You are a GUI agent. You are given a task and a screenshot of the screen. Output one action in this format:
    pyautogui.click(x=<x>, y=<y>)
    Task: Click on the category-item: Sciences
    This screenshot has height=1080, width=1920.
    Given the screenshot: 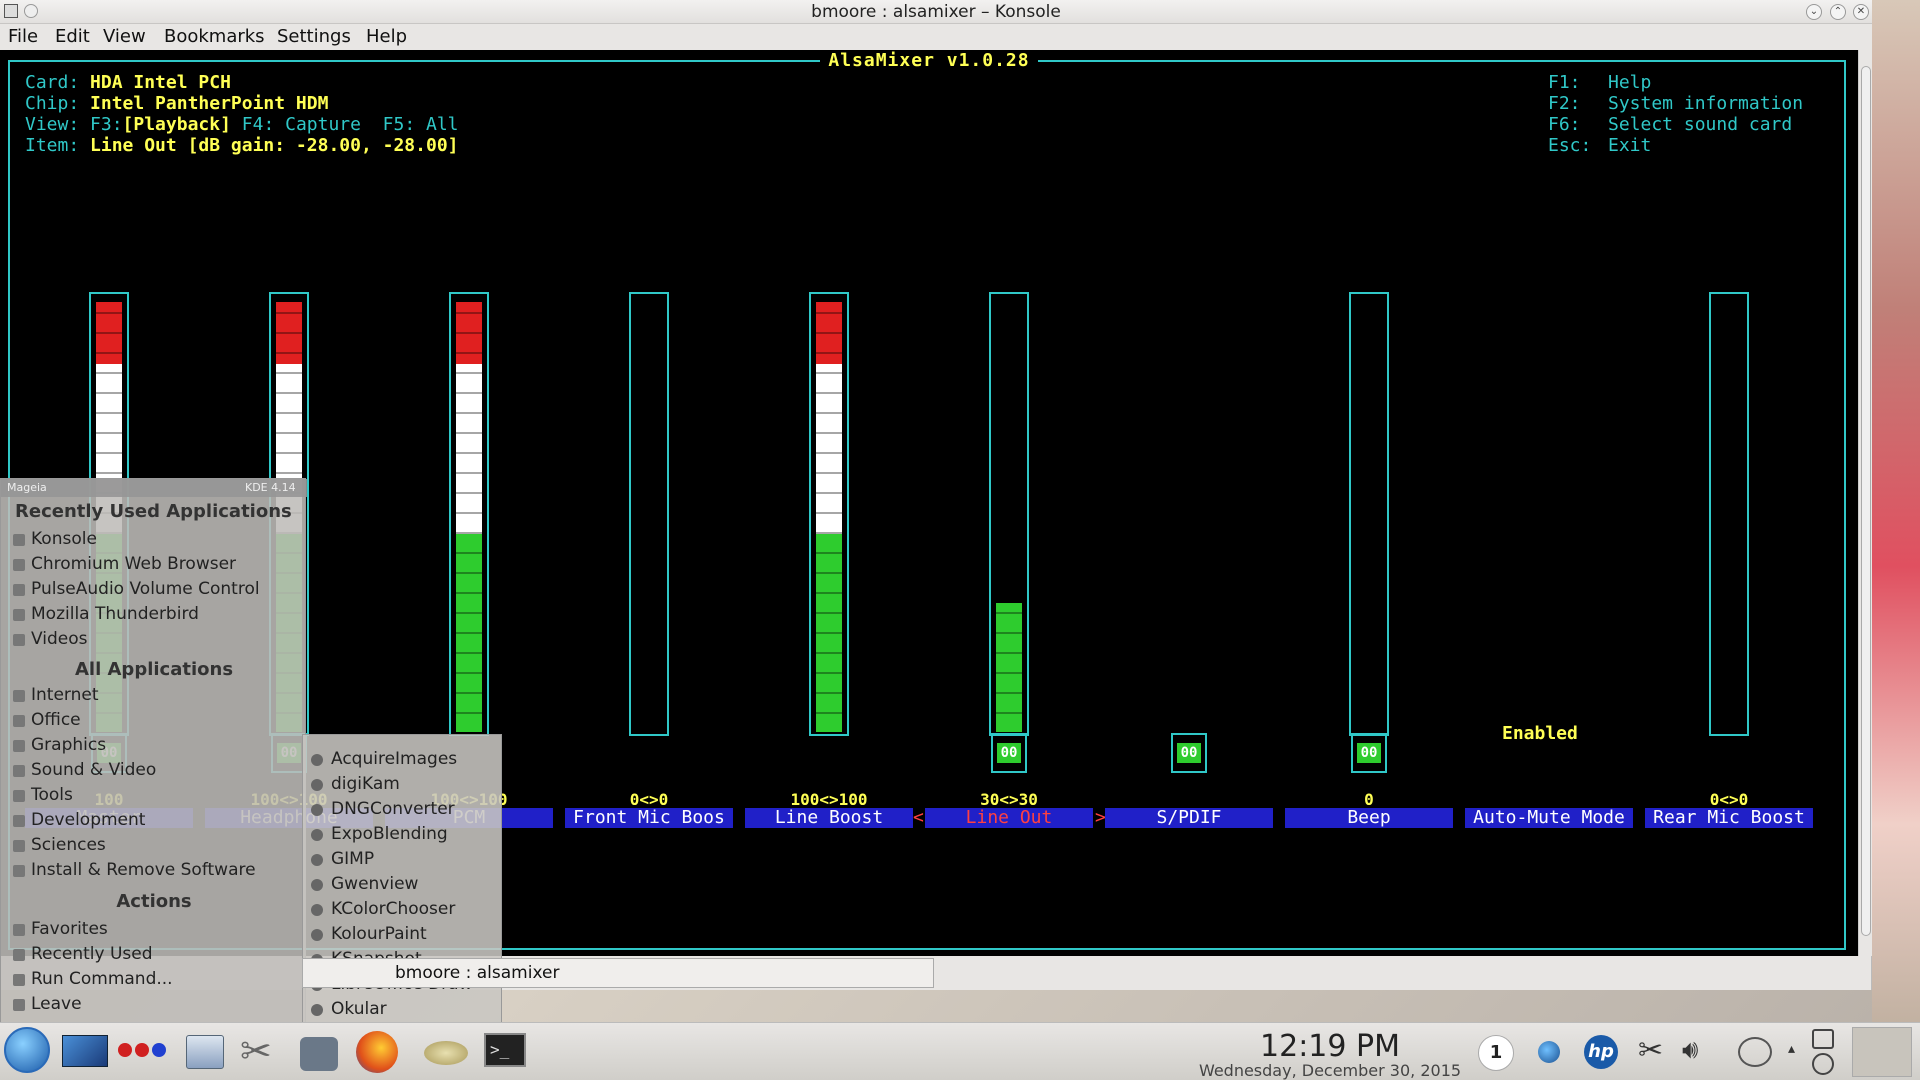 What is the action you would take?
    pyautogui.click(x=151, y=847)
    